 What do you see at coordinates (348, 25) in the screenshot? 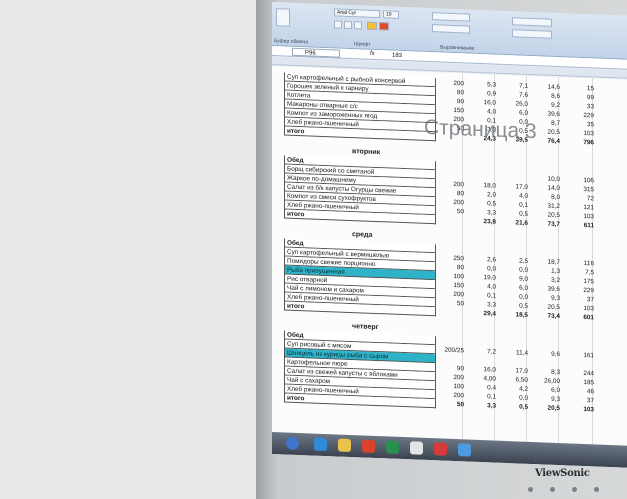
I see `italic-button` at bounding box center [348, 25].